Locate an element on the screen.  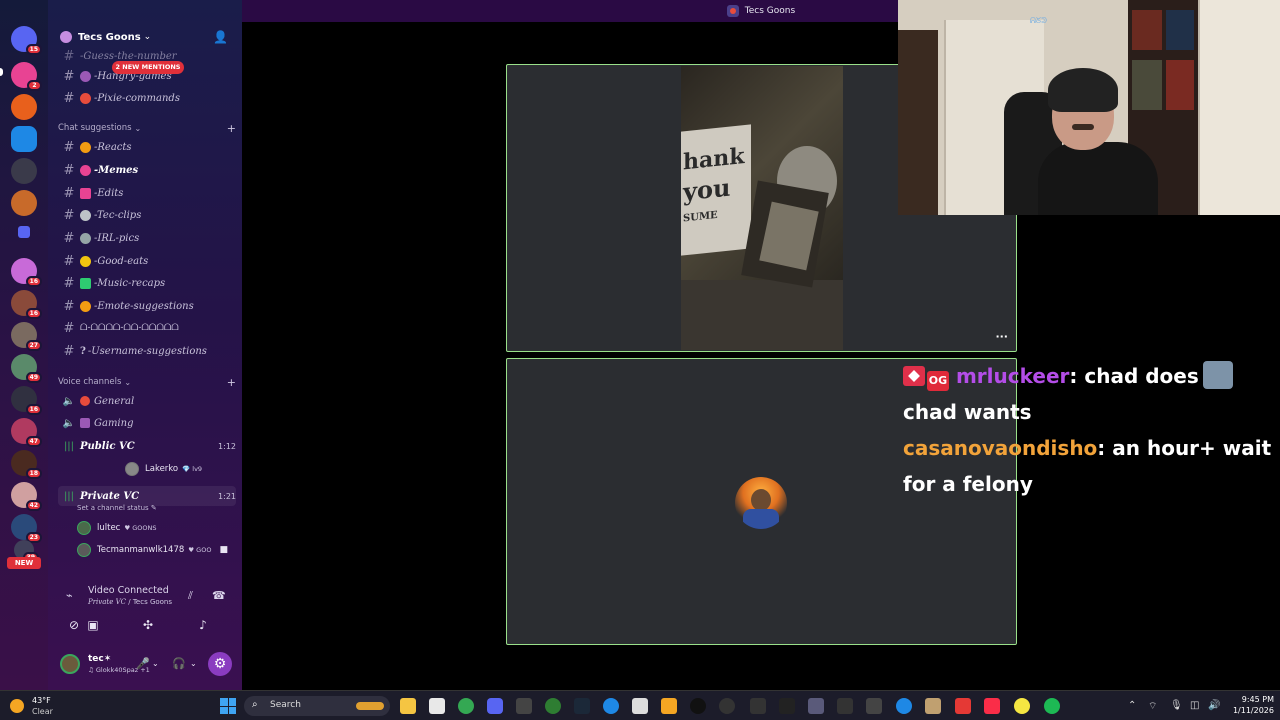
new-servers-tag: NEW is located at coordinates (24, 563).